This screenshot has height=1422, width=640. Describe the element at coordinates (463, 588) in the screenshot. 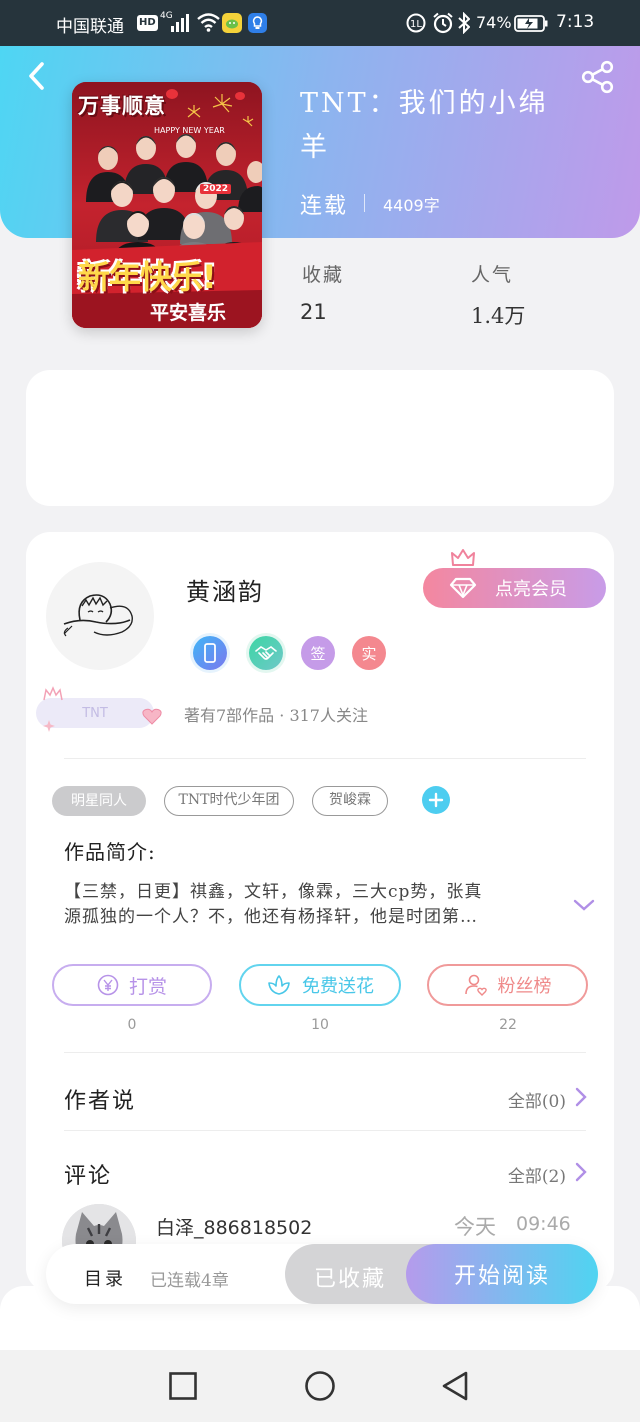

I see `diamond-icon` at that location.